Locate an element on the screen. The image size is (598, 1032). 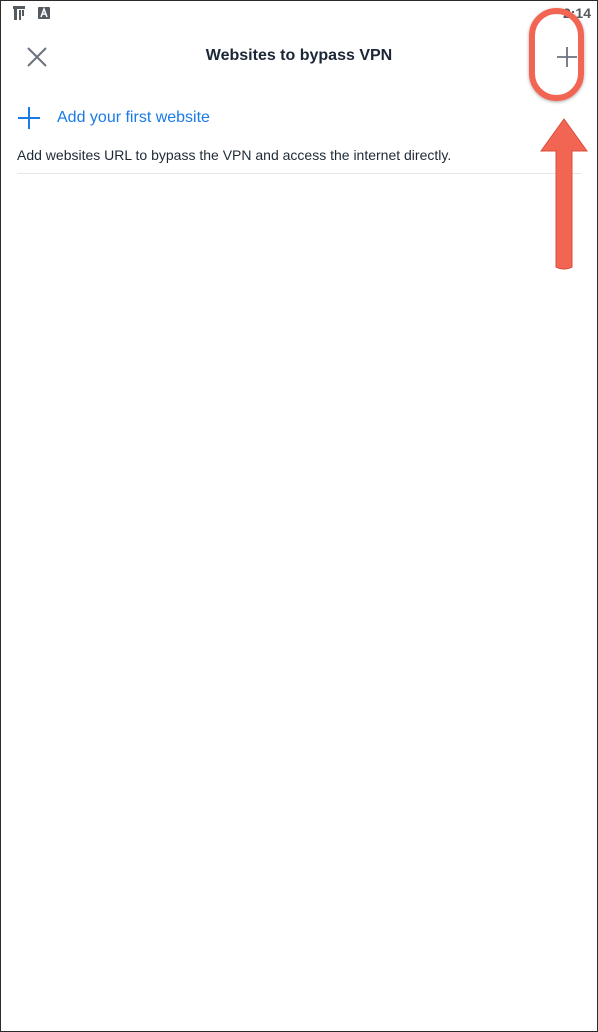
status-bar: 2:14 is located at coordinates (299, 13).